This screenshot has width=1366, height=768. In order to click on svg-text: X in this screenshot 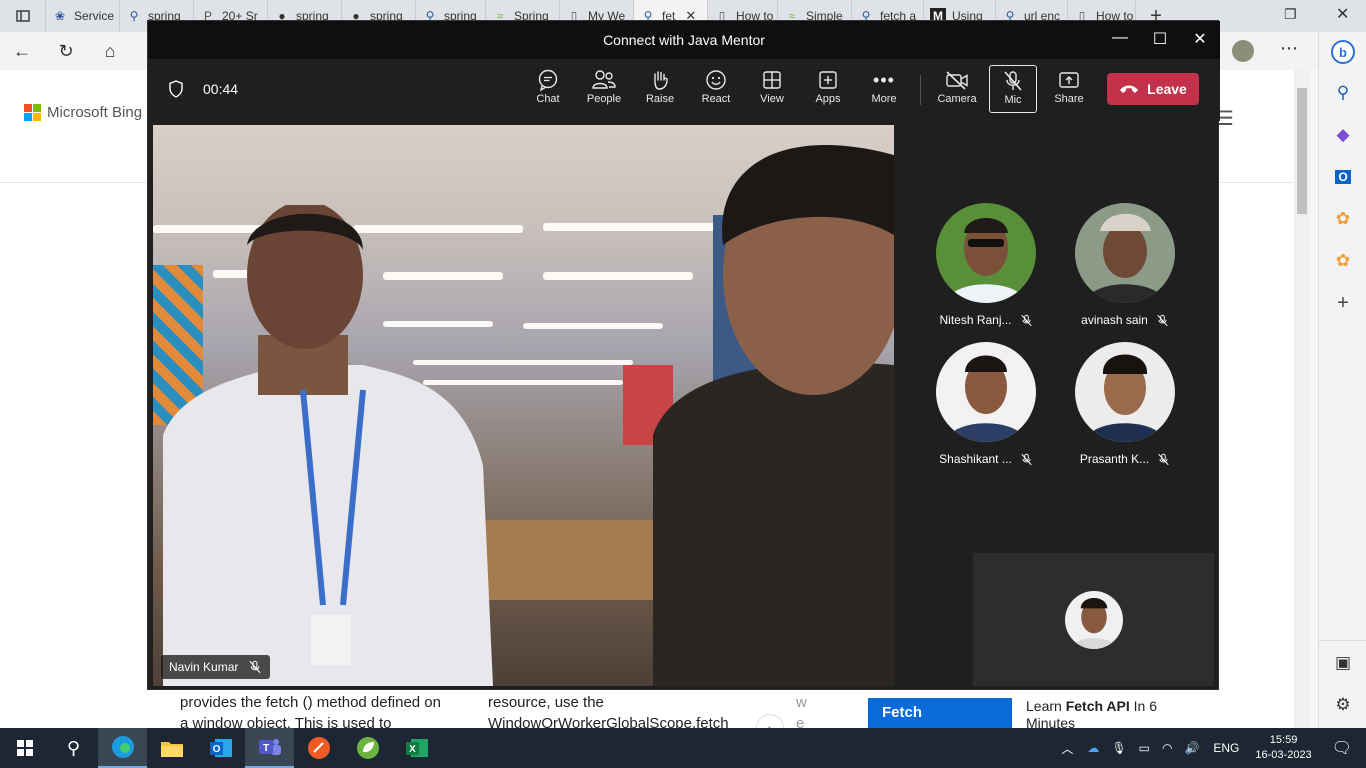, I will do `click(412, 749)`.